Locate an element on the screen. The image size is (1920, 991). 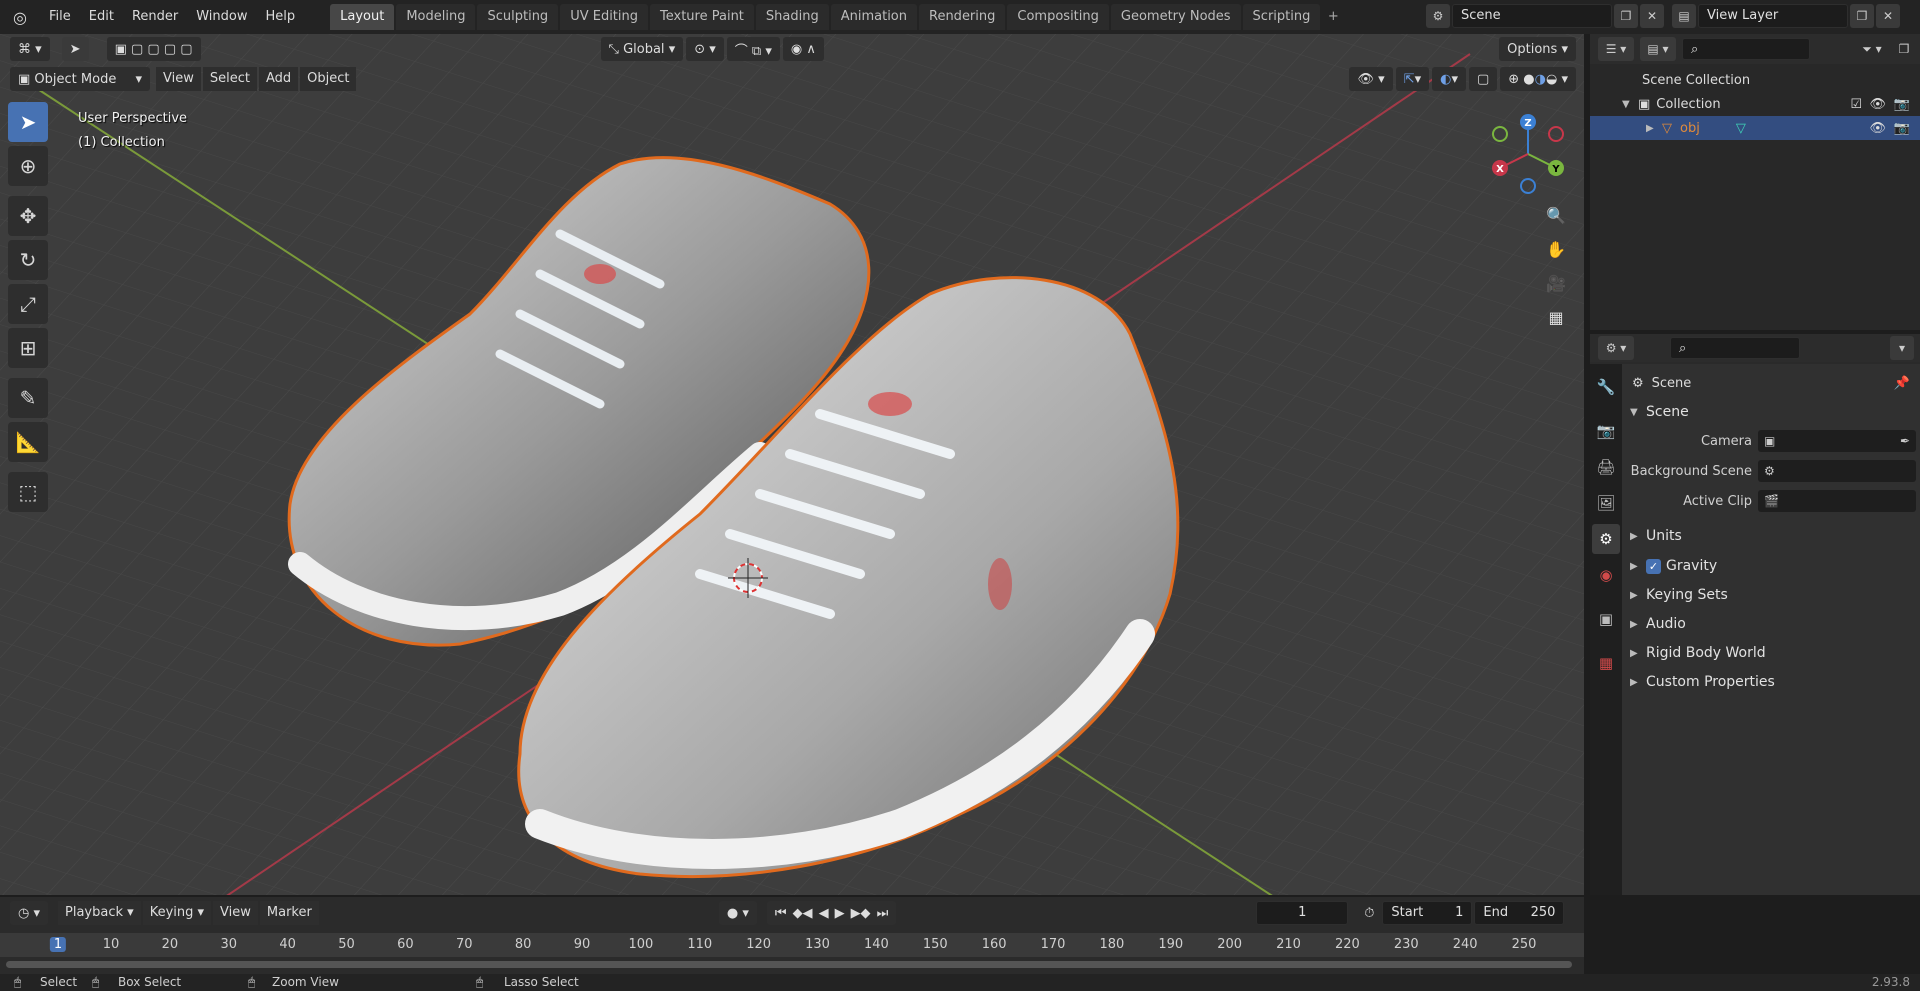
scene-tab-icon: ⚙ is located at coordinates (1606, 539).